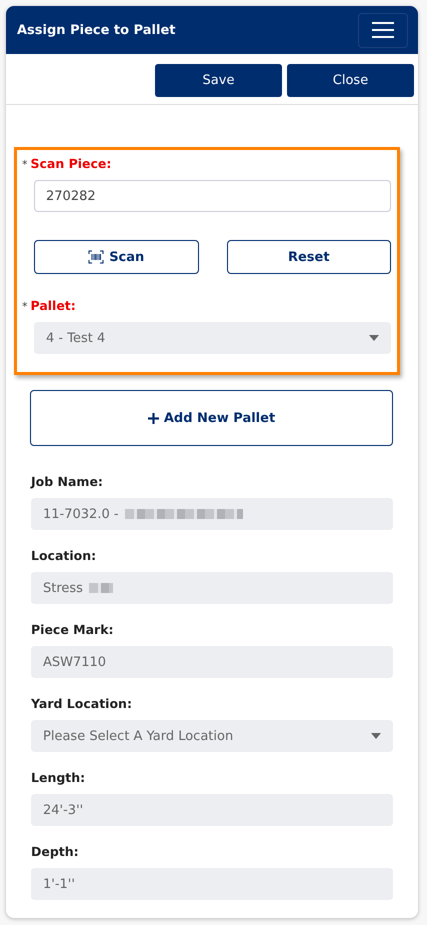 Image resolution: width=427 pixels, height=925 pixels. Describe the element at coordinates (72, 629) in the screenshot. I see `field-label: Piece Mark:` at that location.